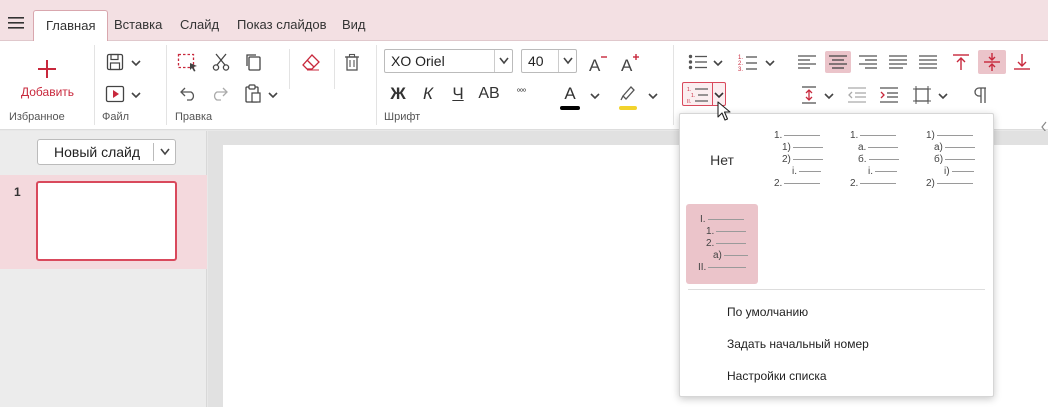  I want to click on distribute-icon, so click(928, 62).